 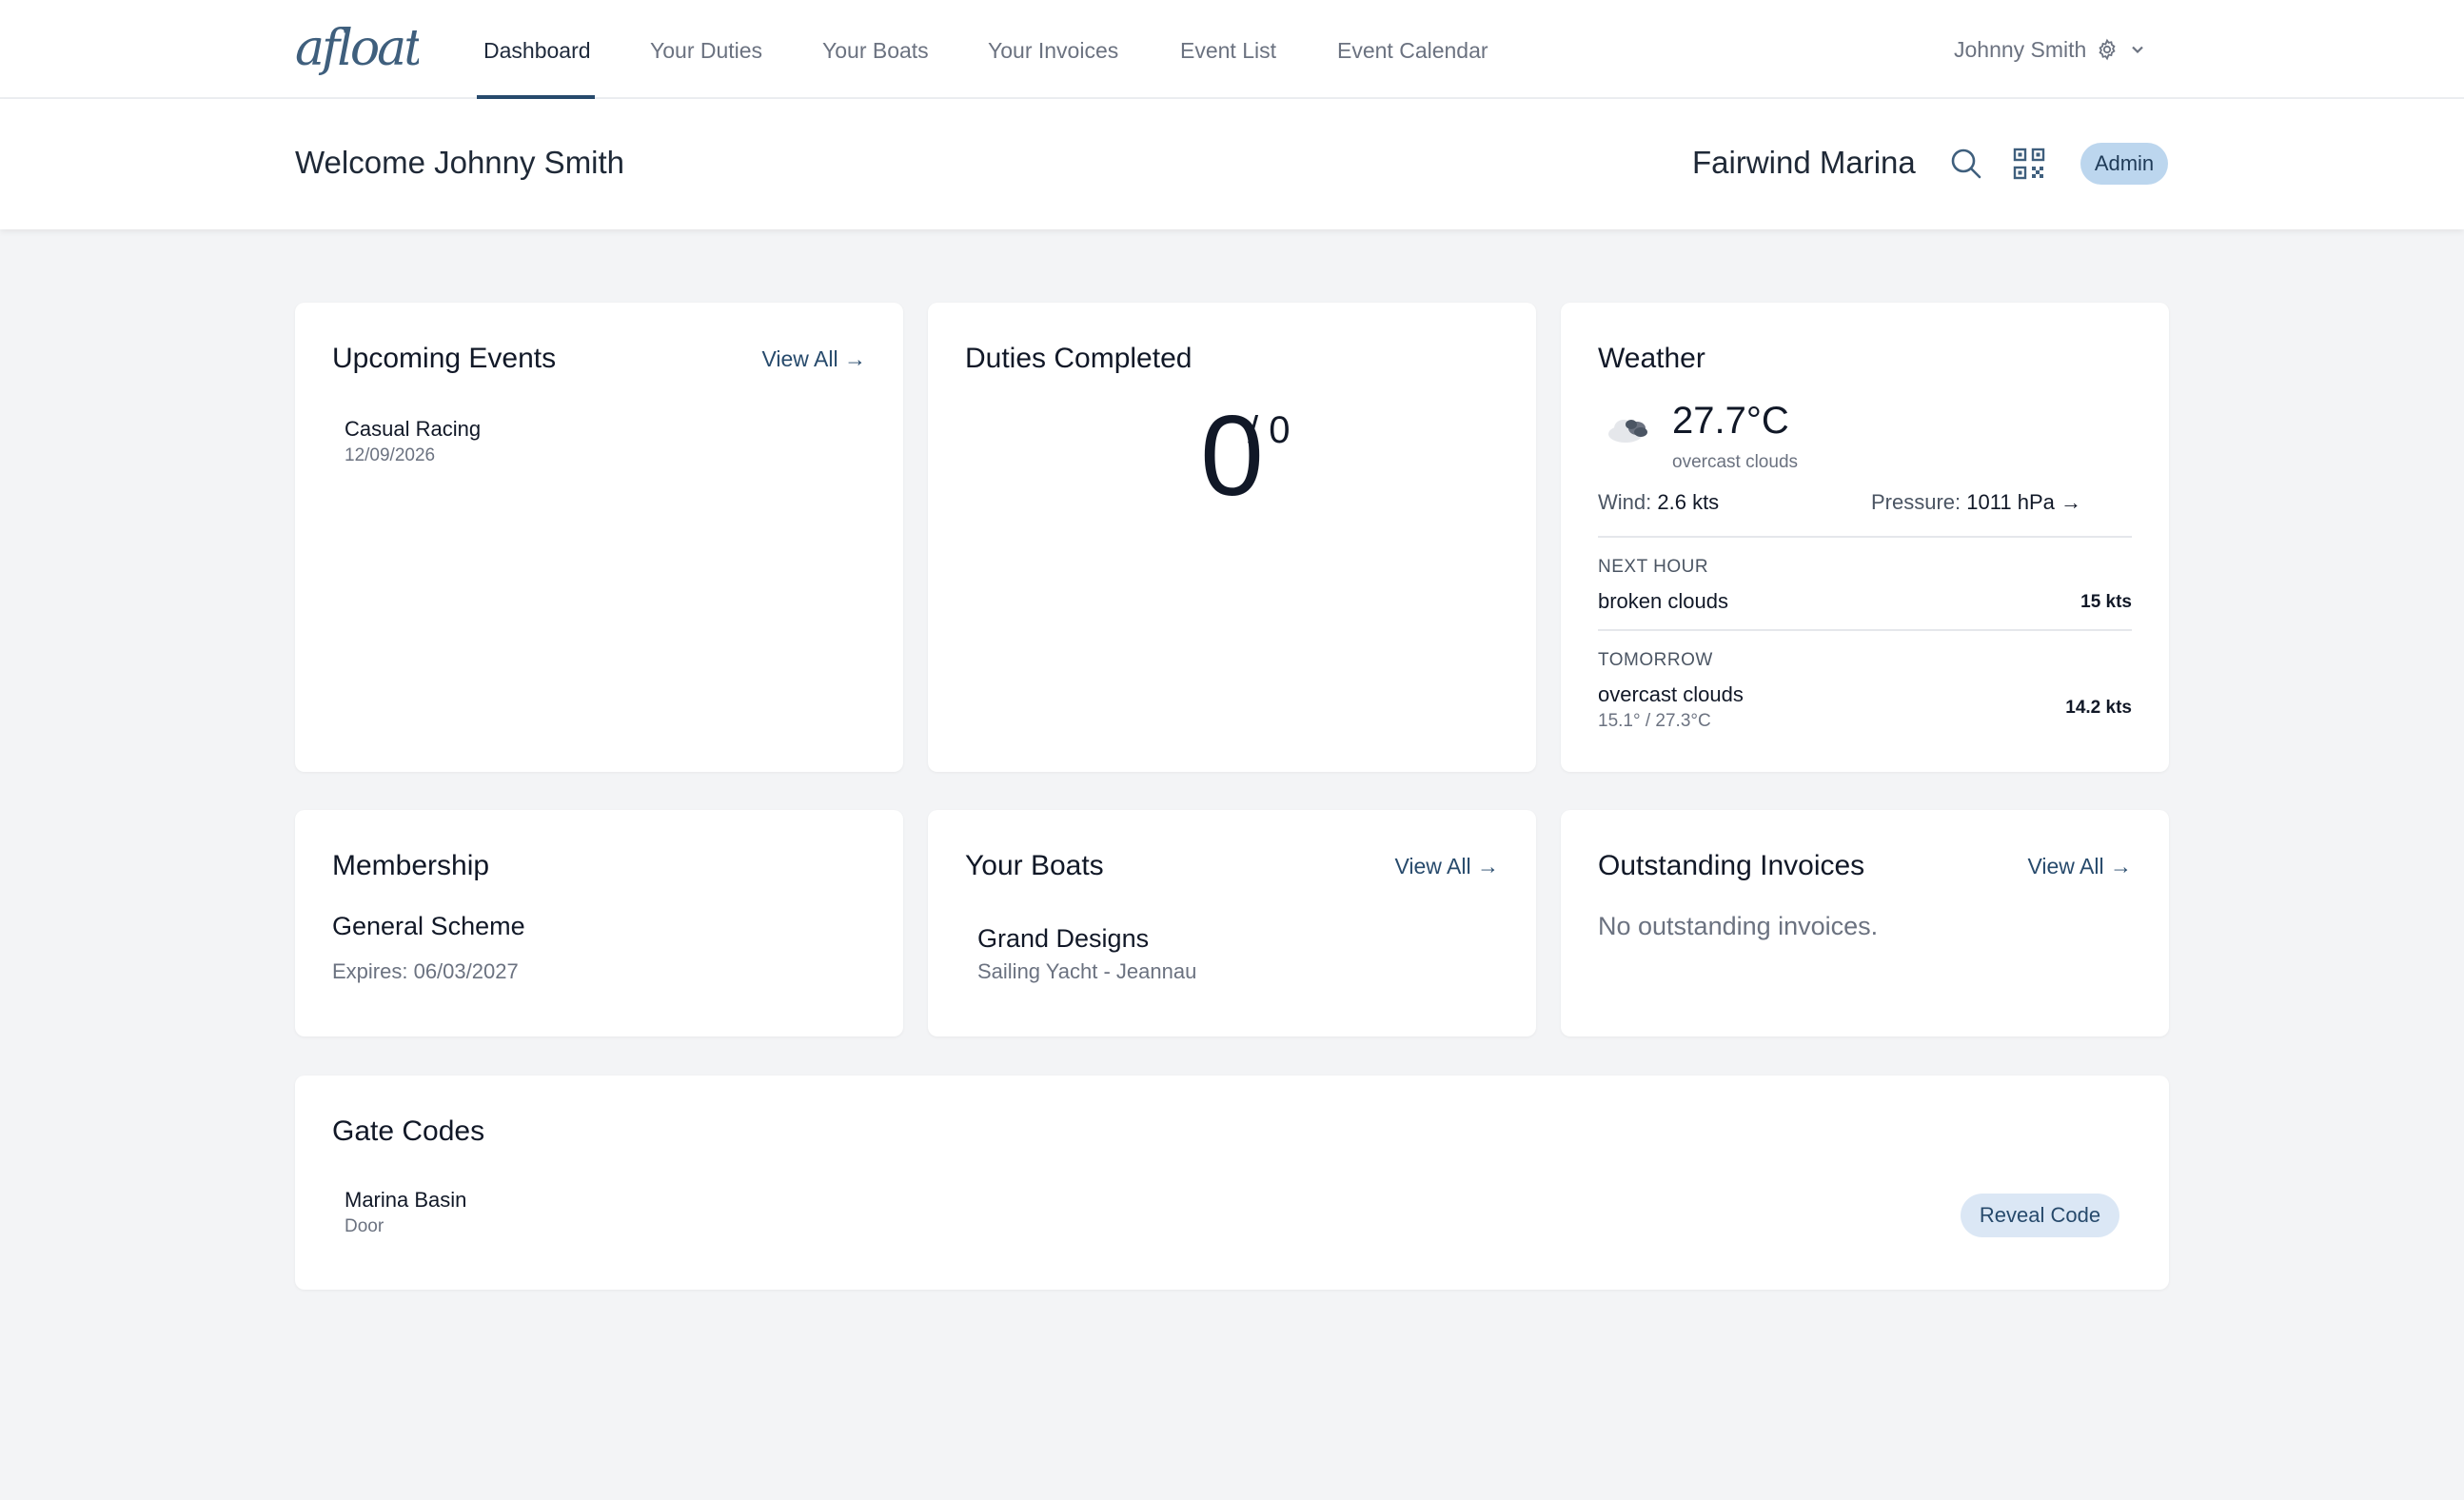 What do you see at coordinates (1804, 162) in the screenshot?
I see `club-name: Fairwind Marina` at bounding box center [1804, 162].